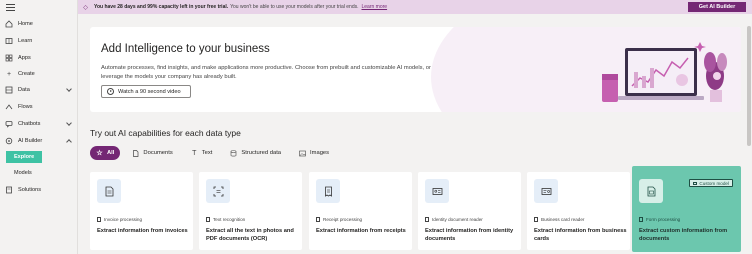 This screenshot has height=254, width=752. Describe the element at coordinates (39, 90) in the screenshot. I see `sidebar-item-data: Data` at that location.